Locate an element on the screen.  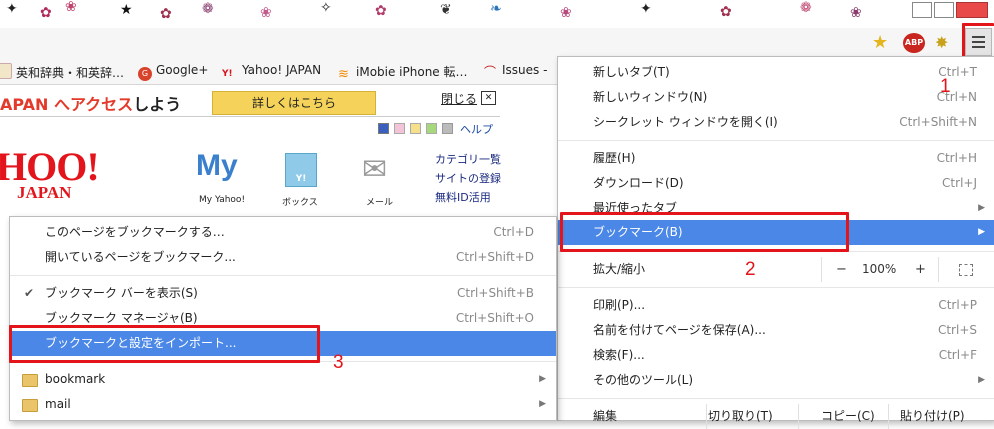
mail-icon: ✉ is located at coordinates (374, 170).